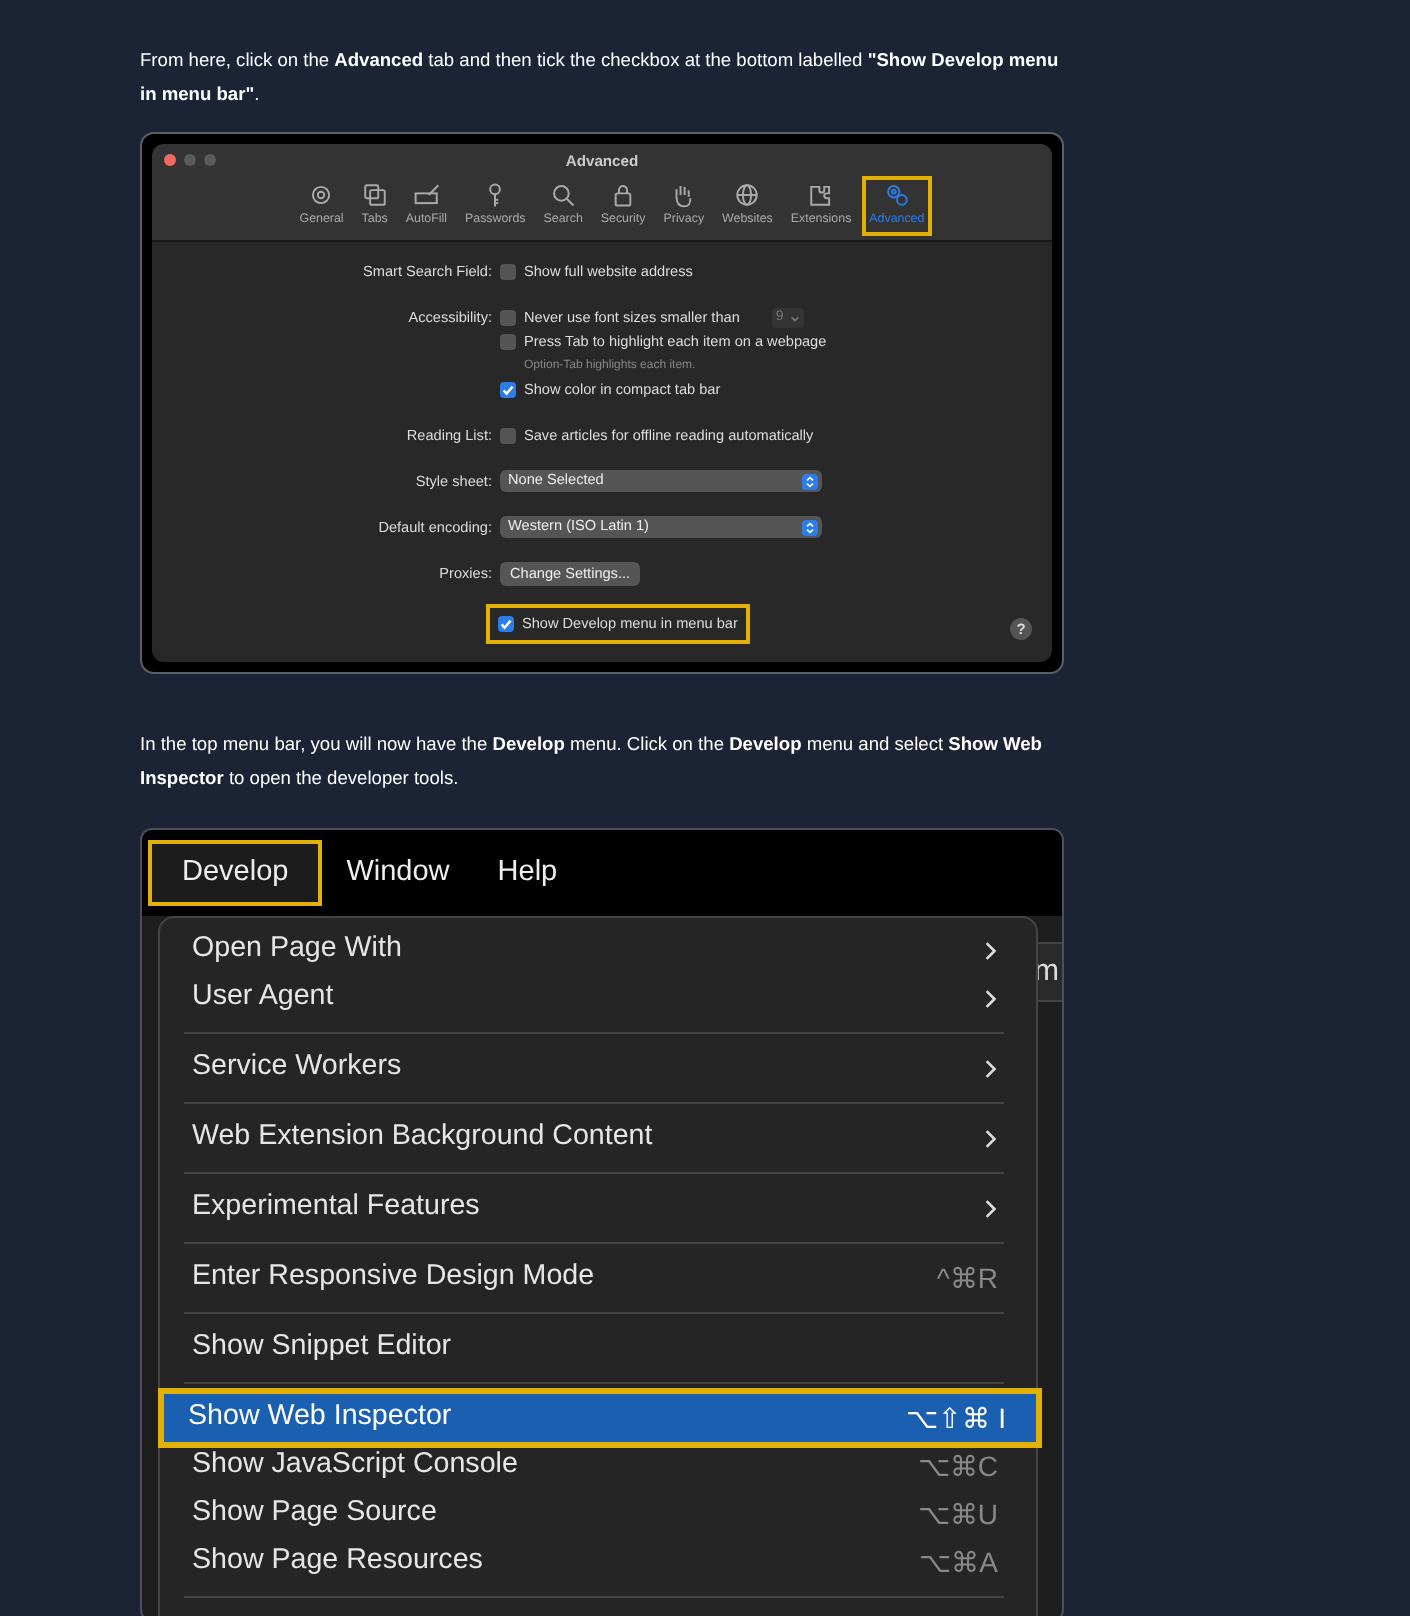  Describe the element at coordinates (321, 195) in the screenshot. I see `gear-icon` at that location.